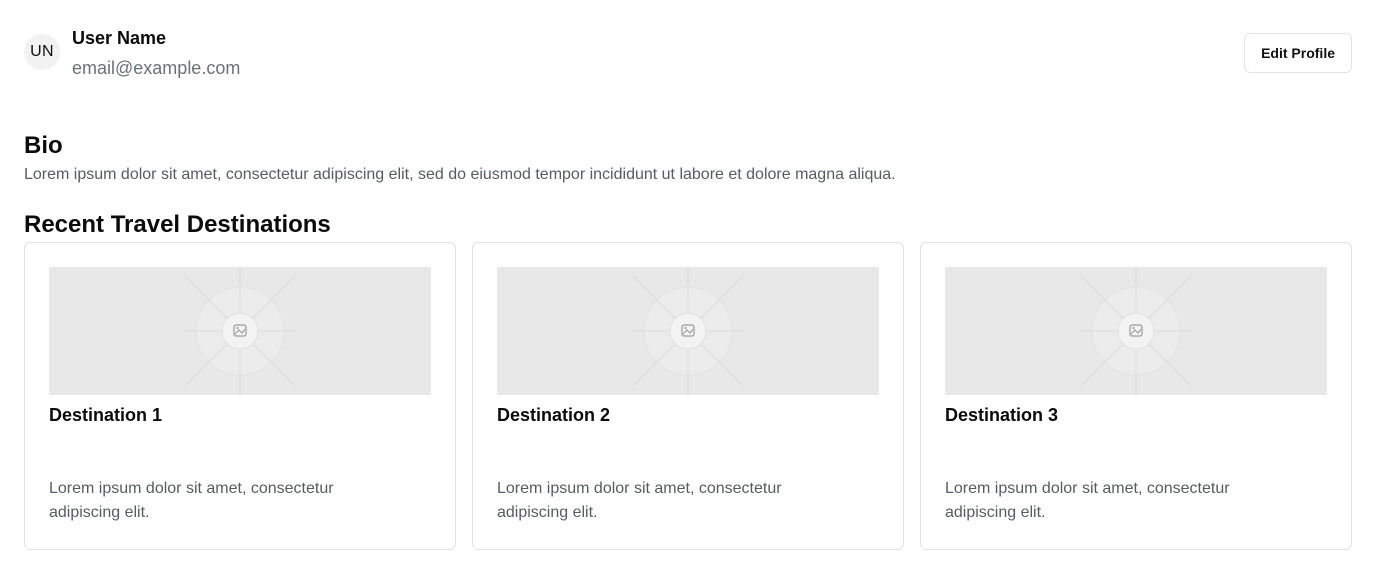 The height and width of the screenshot is (574, 1376). I want to click on user-identity: UN User Name email@example.com, so click(132, 53).